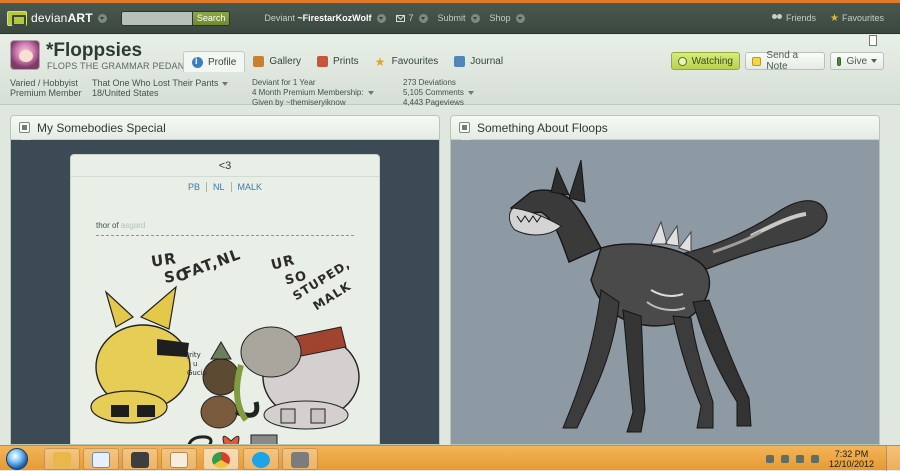 This screenshot has height=471, width=900. What do you see at coordinates (218, 187) in the screenshot?
I see `link-nl: NL` at bounding box center [218, 187].